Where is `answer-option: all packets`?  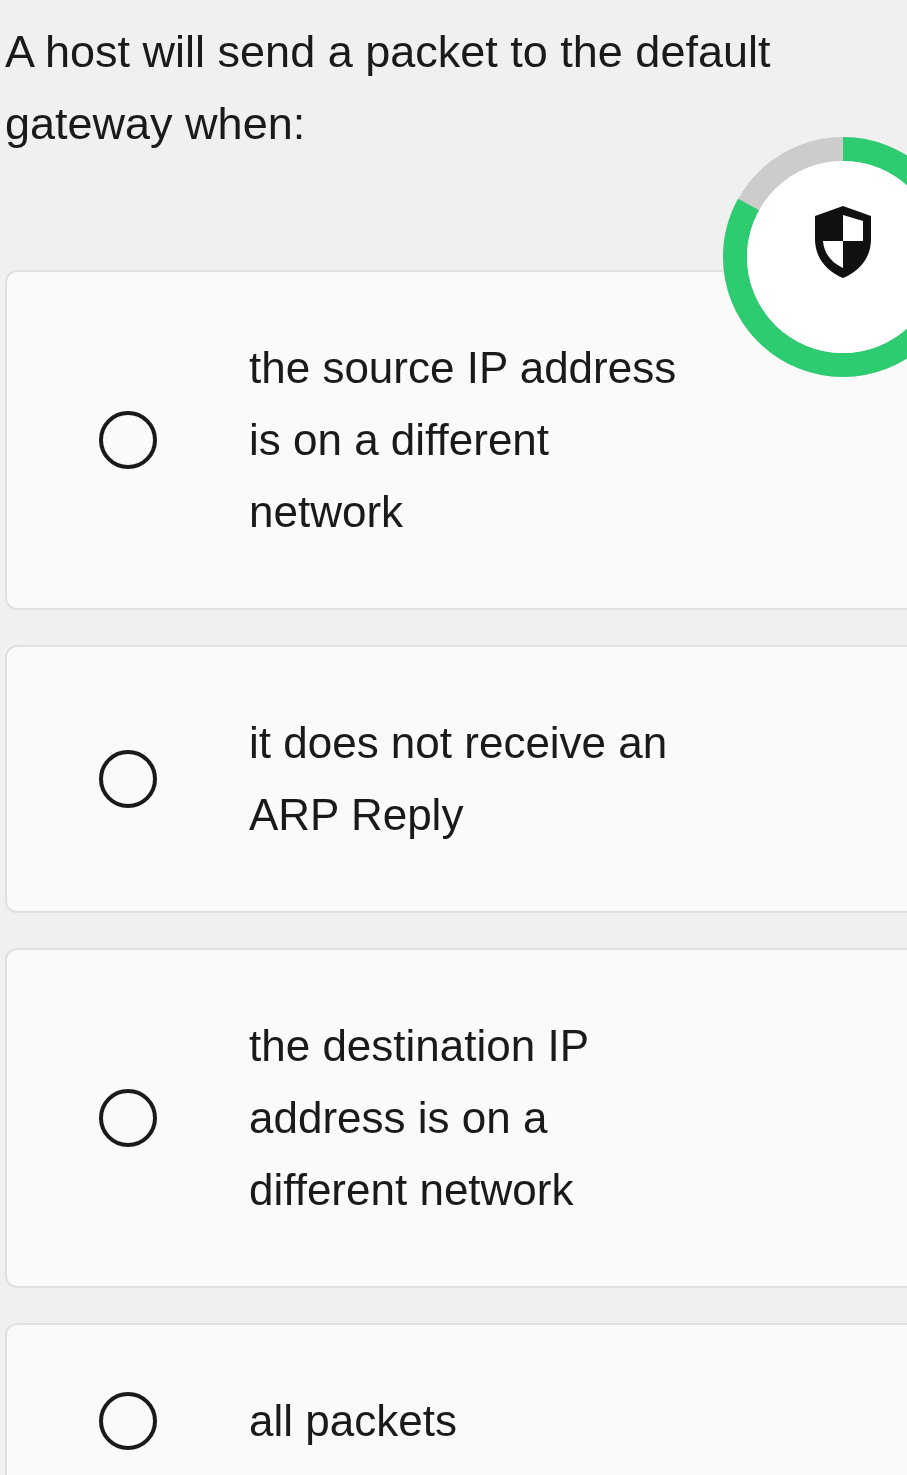 answer-option: all packets is located at coordinates (456, 1399).